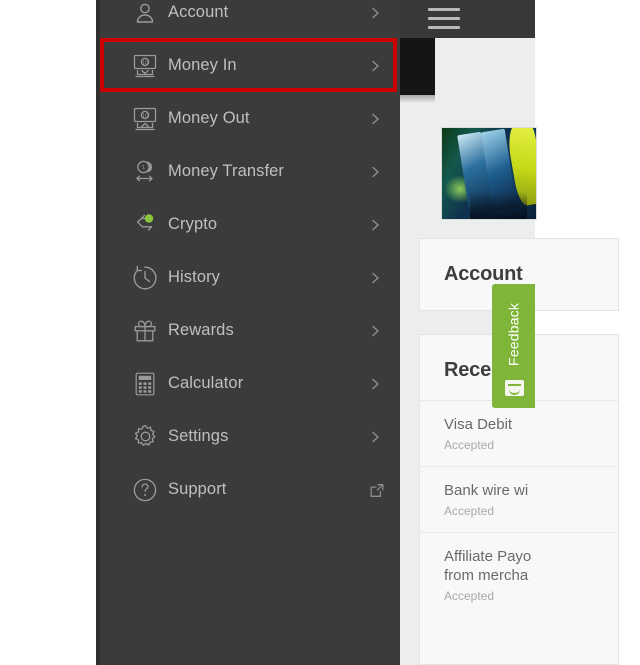 The height and width of the screenshot is (665, 640). Describe the element at coordinates (483, 274) in the screenshot. I see `account-card-title: Account` at that location.